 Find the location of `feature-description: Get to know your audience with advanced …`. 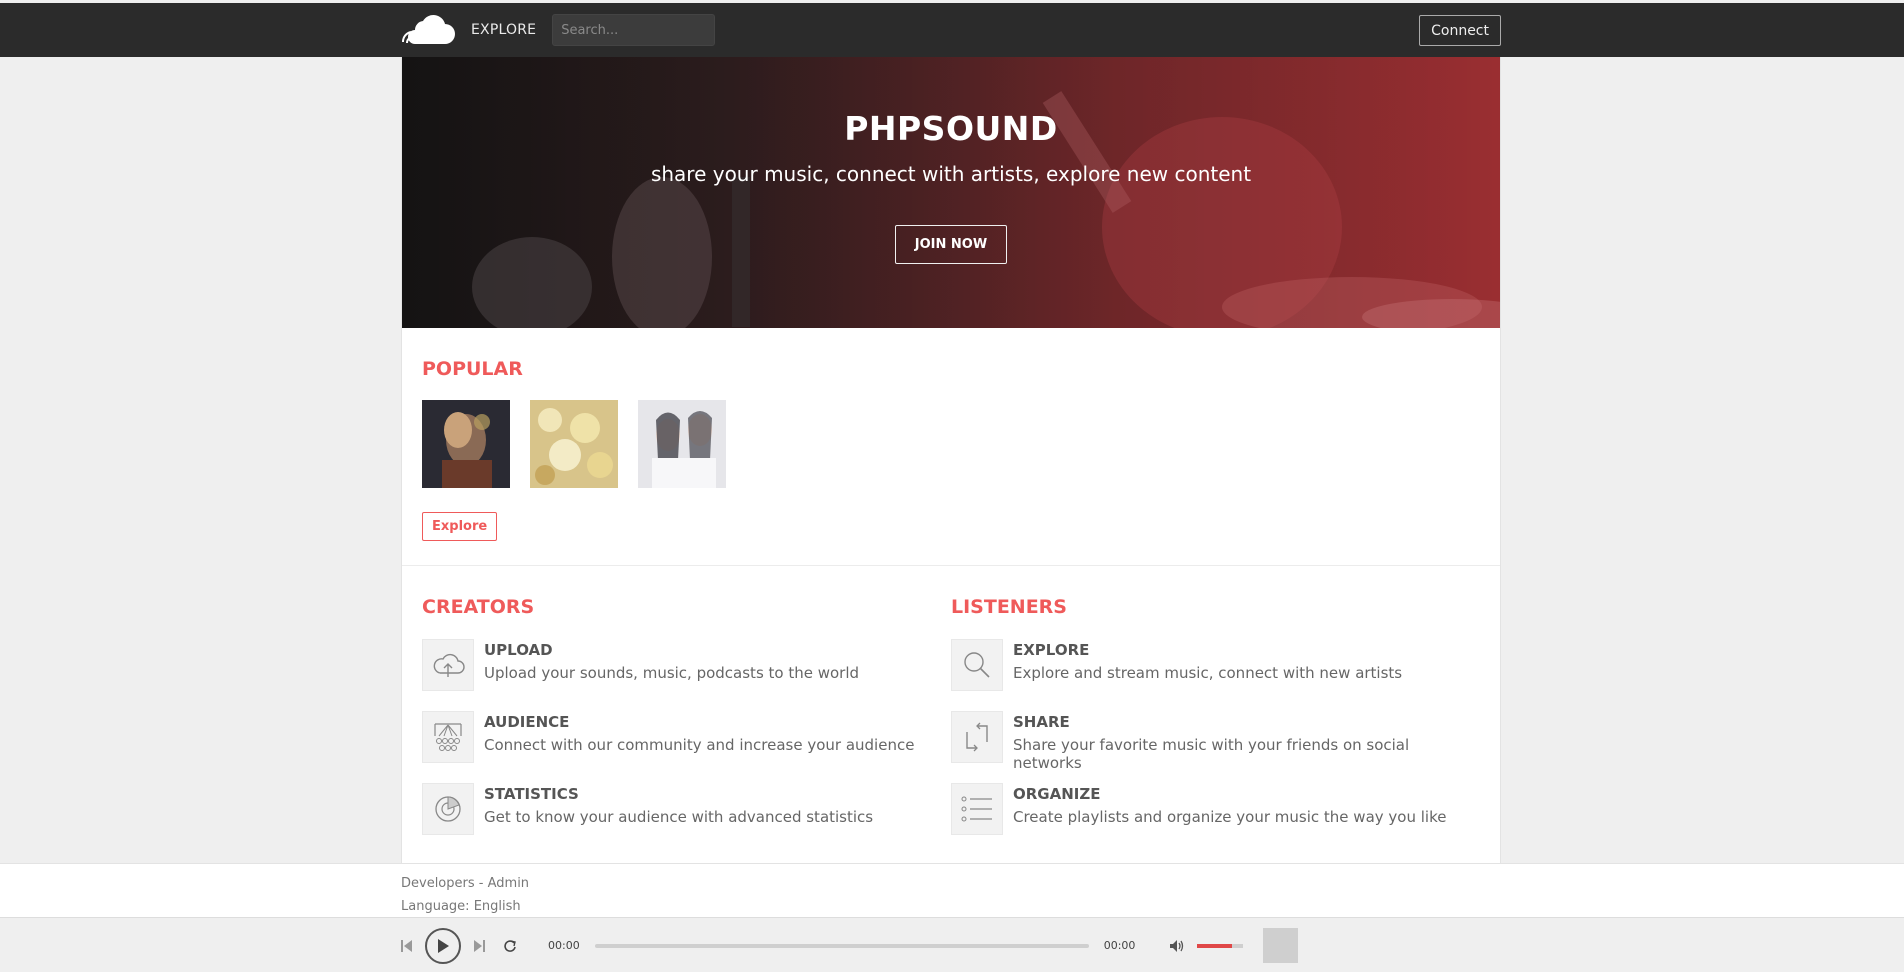

feature-description: Get to know your audience with advanced … is located at coordinates (679, 817).